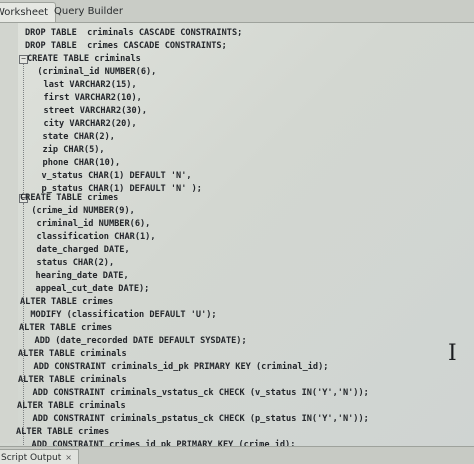 The height and width of the screenshot is (464, 474). Describe the element at coordinates (66, 150) in the screenshot. I see `code-line: zip CHAR(5),` at that location.